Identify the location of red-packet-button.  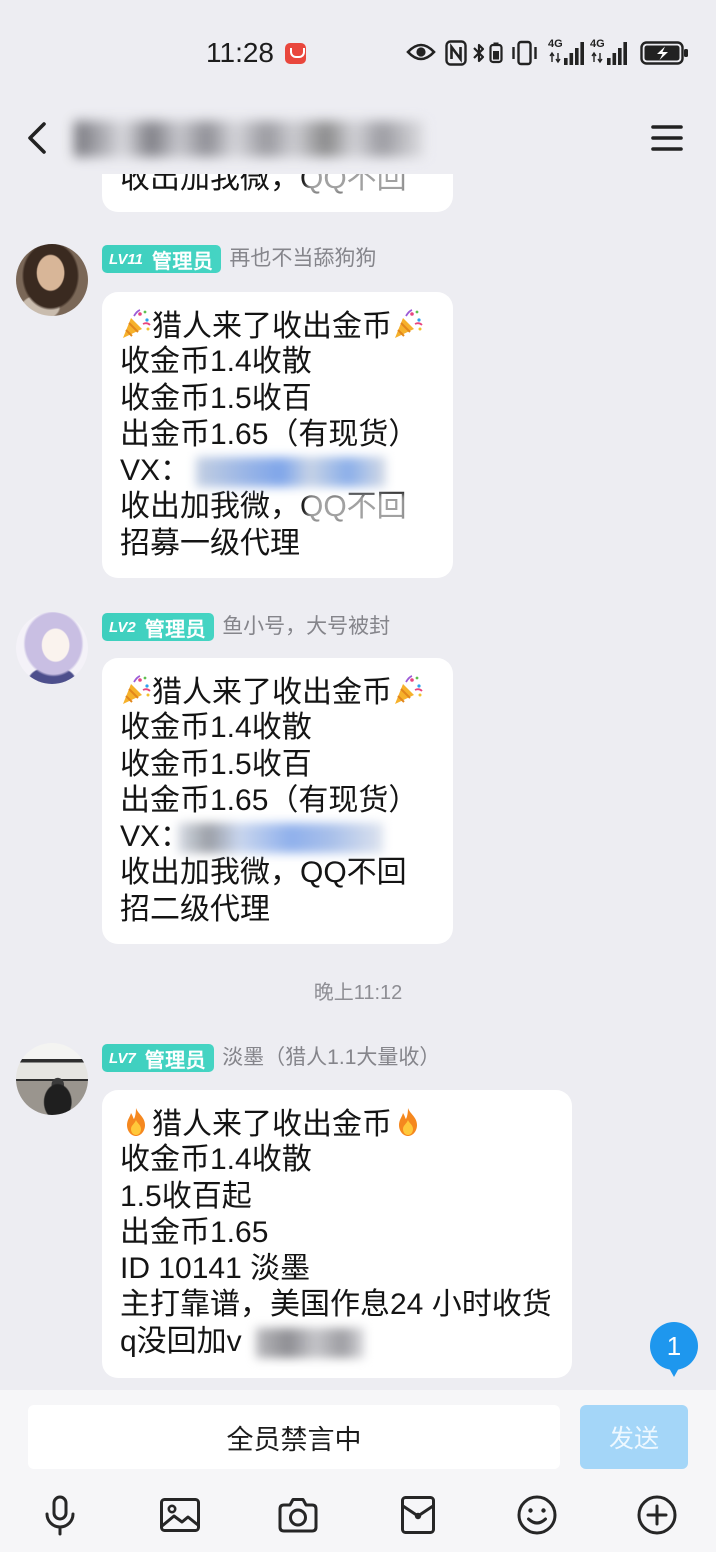
(418, 1515).